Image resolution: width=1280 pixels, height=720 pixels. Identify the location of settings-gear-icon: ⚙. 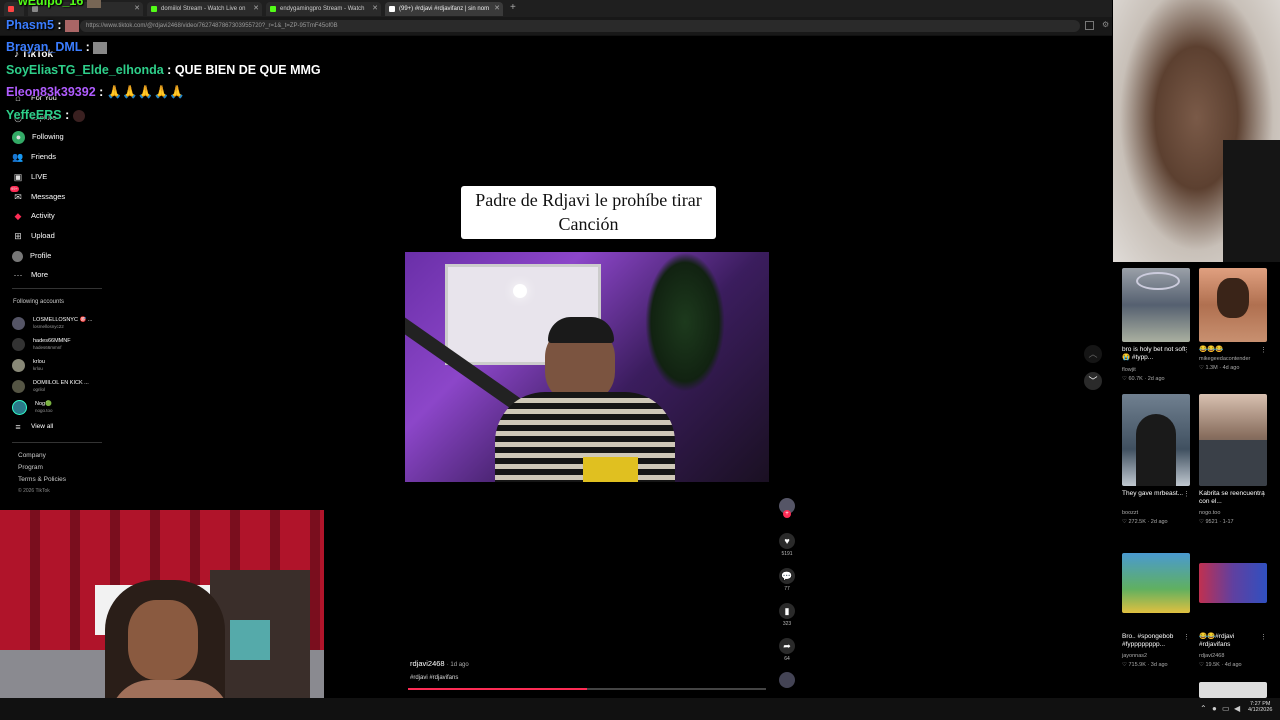
(1105, 24).